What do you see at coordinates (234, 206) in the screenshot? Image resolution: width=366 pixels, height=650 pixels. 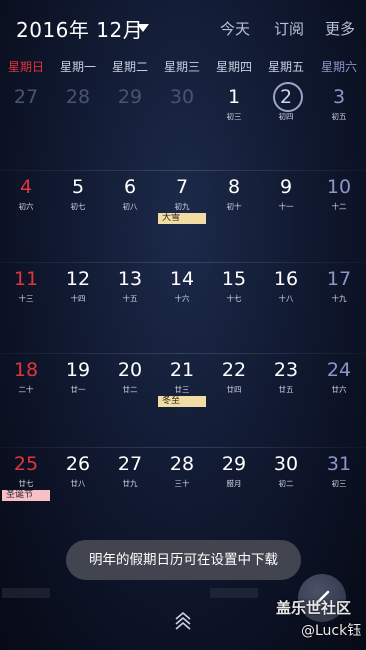 I see `lunar-date: 初十` at bounding box center [234, 206].